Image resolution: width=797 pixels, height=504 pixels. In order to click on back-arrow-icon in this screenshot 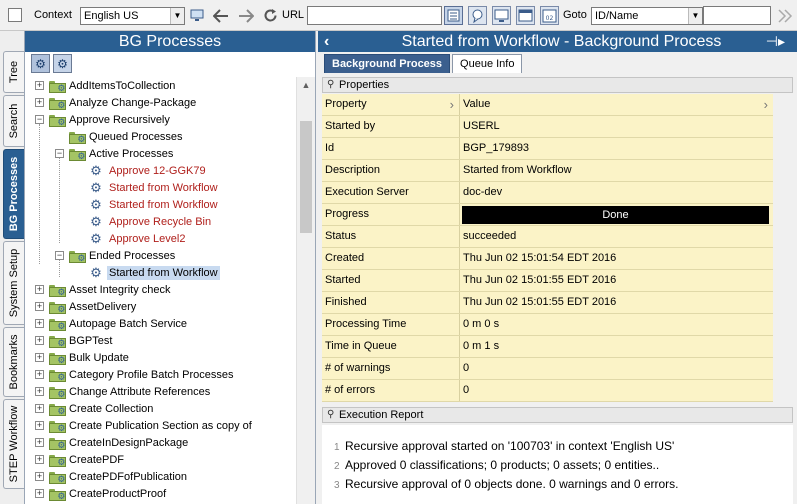, I will do `click(220, 15)`.